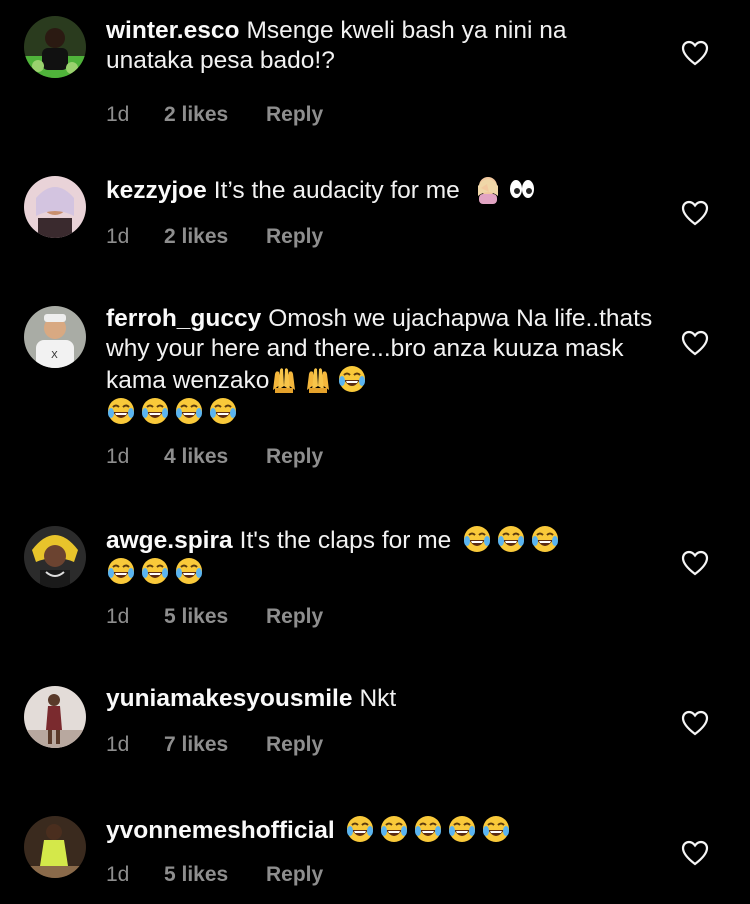 This screenshot has height=904, width=750. What do you see at coordinates (172, 30) in the screenshot?
I see `comment-username: winter.esco` at bounding box center [172, 30].